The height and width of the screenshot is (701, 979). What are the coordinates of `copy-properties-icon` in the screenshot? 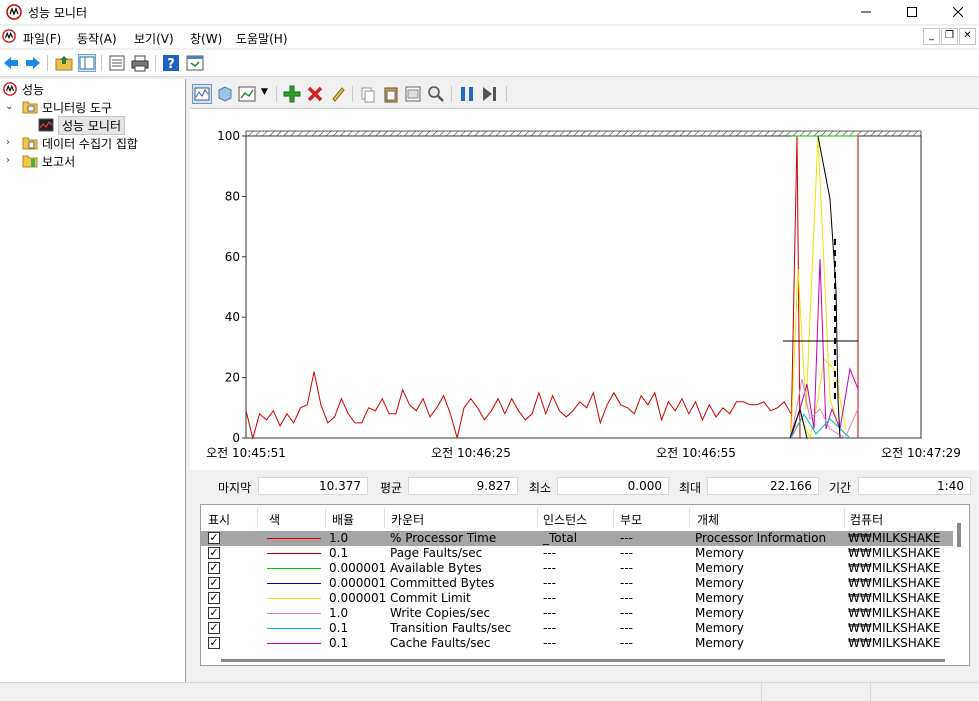 It's located at (368, 94).